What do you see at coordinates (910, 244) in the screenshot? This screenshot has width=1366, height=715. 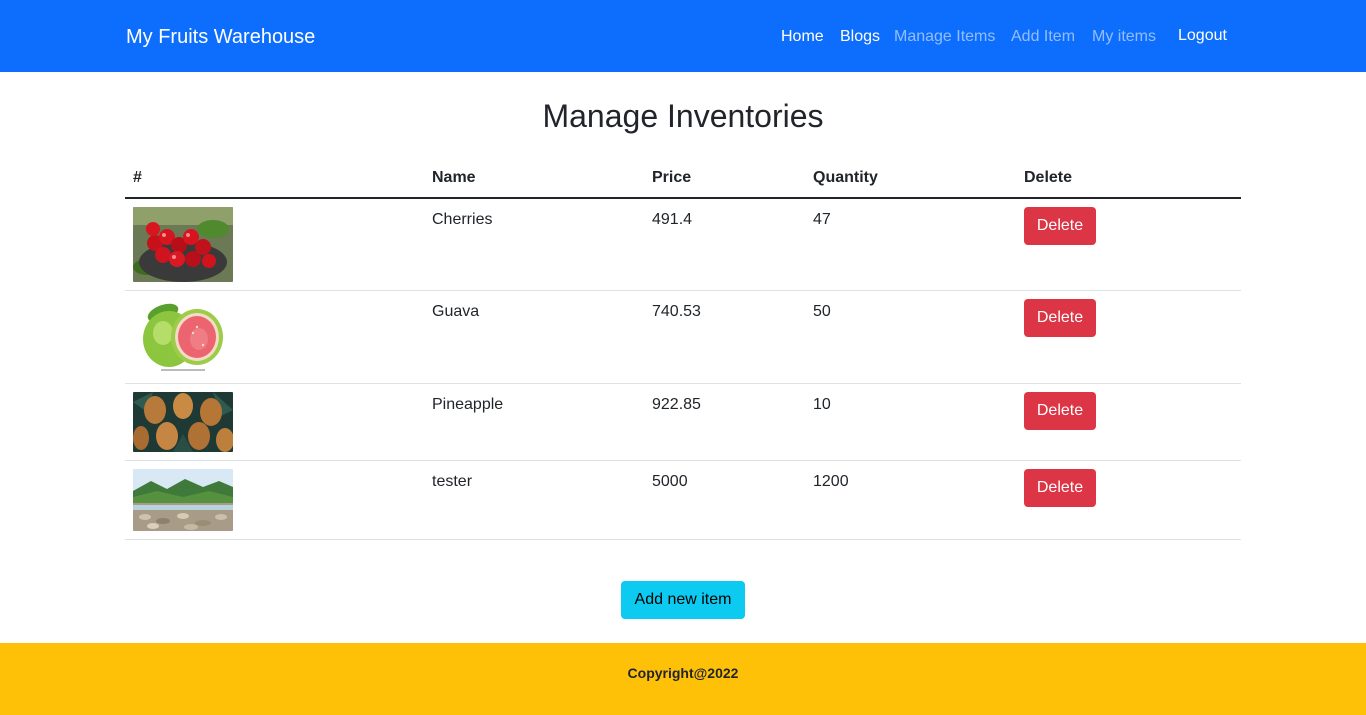 I see `item-quantity: 47` at bounding box center [910, 244].